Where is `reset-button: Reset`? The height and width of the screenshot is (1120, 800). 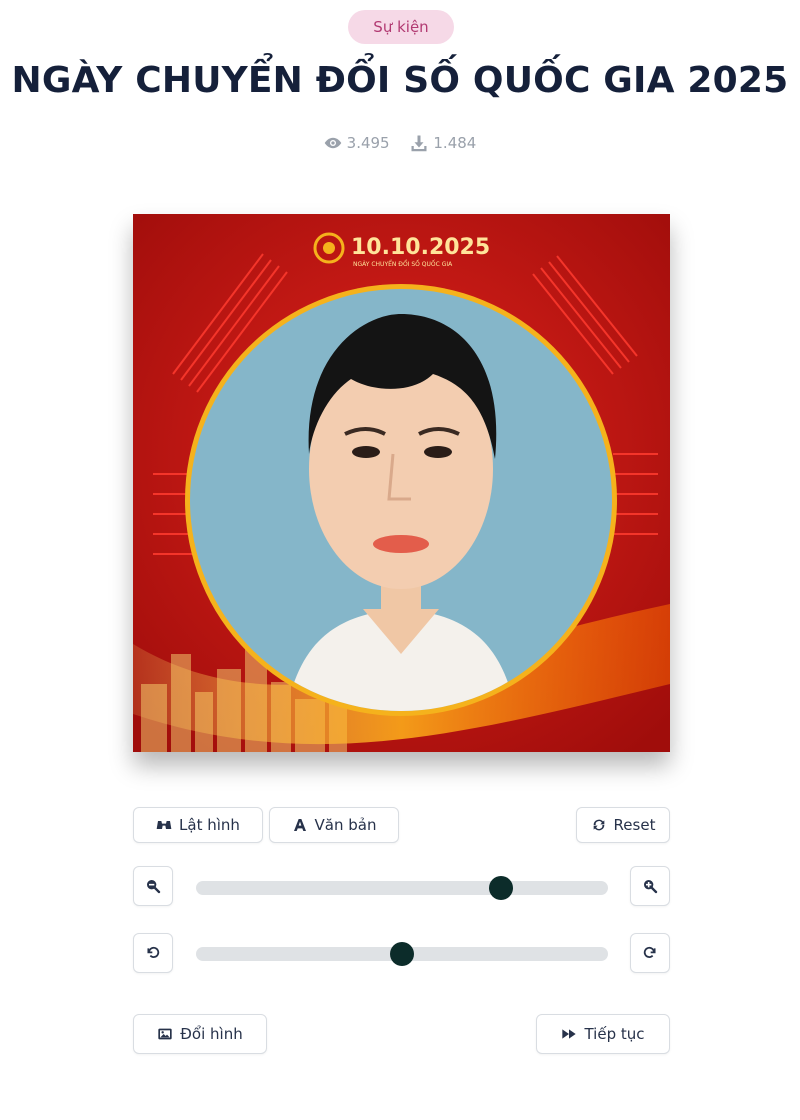
reset-button: Reset is located at coordinates (623, 825).